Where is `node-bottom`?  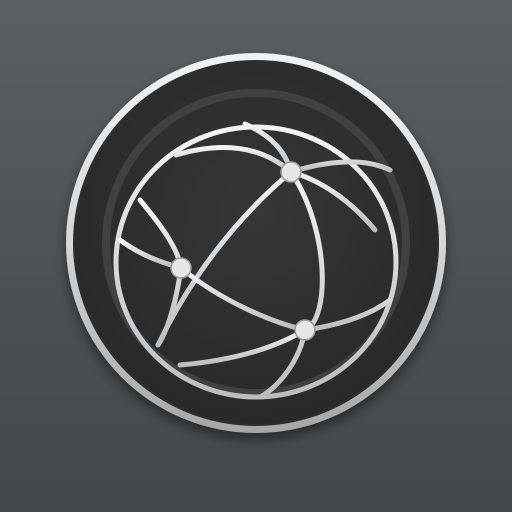 node-bottom is located at coordinates (305, 330).